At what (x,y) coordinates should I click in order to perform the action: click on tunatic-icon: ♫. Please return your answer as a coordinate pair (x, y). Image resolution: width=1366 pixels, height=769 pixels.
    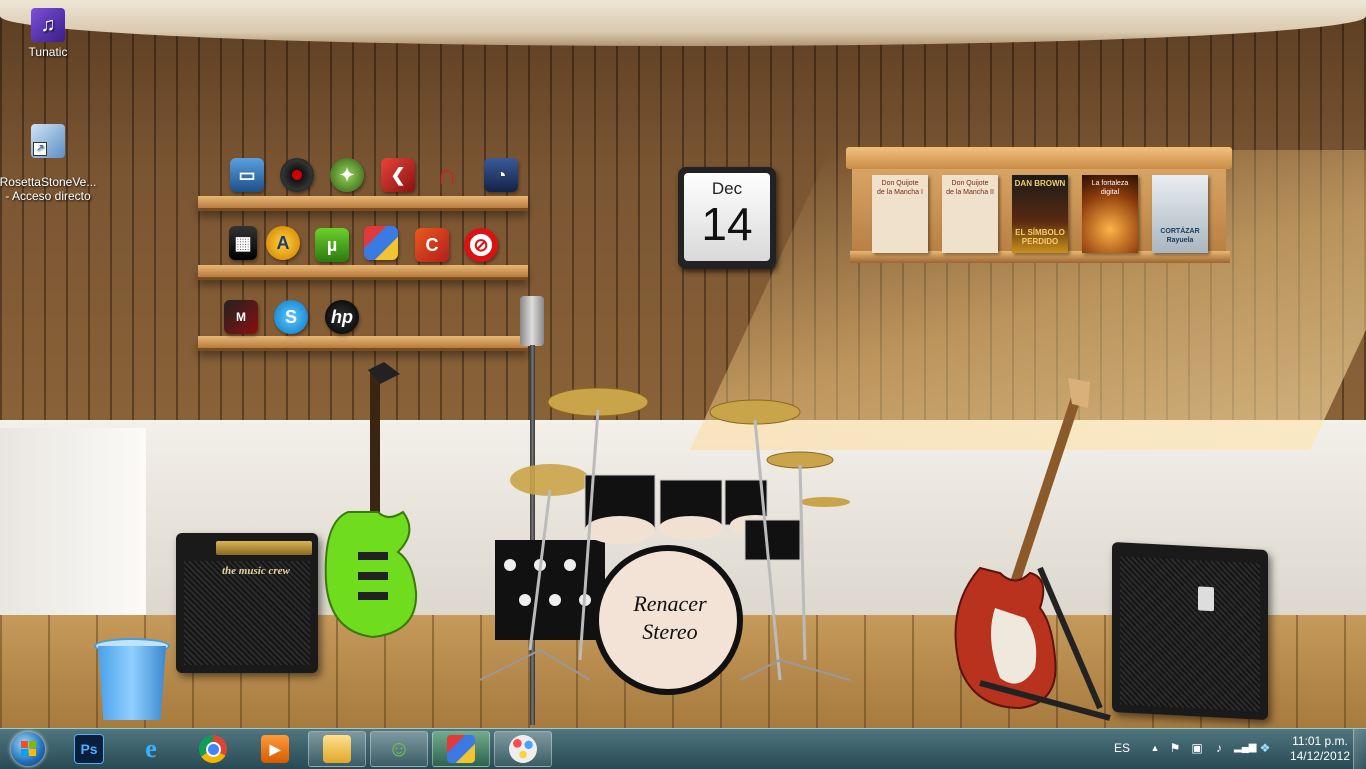
    Looking at the image, I should click on (48, 25).